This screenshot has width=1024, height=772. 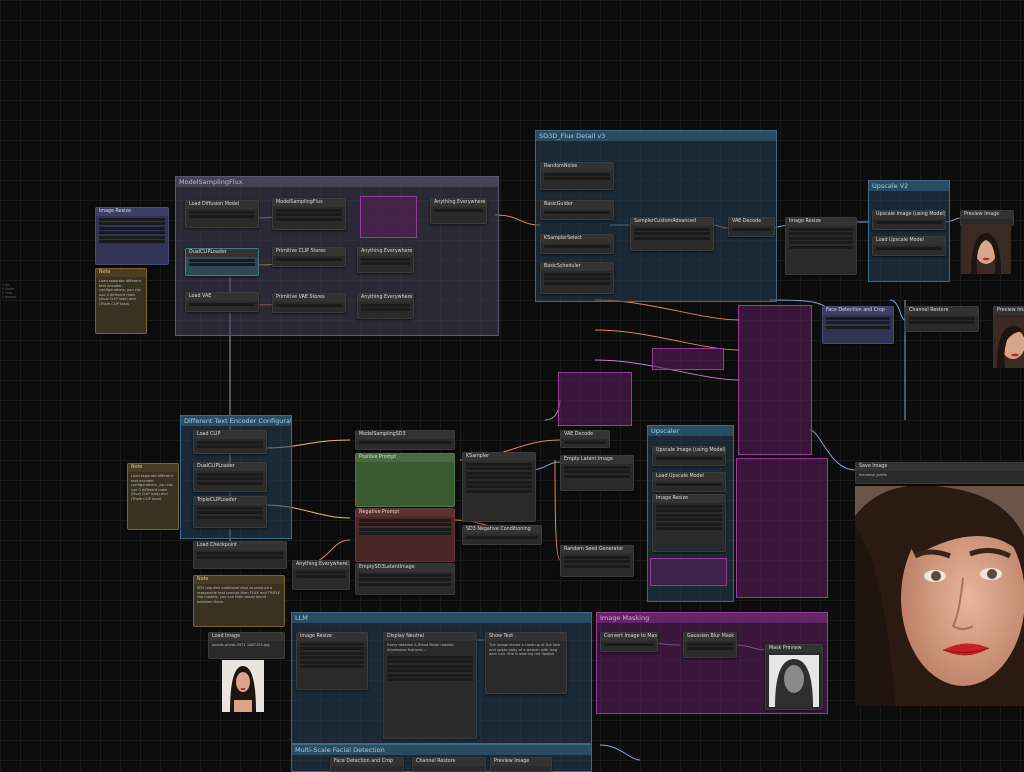 What do you see at coordinates (577, 278) in the screenshot?
I see `node-basic-scheduler: BasicScheduler` at bounding box center [577, 278].